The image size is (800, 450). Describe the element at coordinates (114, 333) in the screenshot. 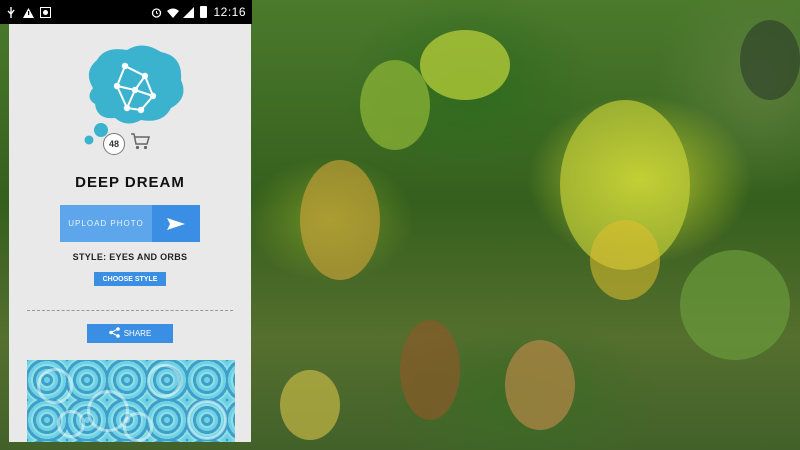

I see `share-icon` at that location.